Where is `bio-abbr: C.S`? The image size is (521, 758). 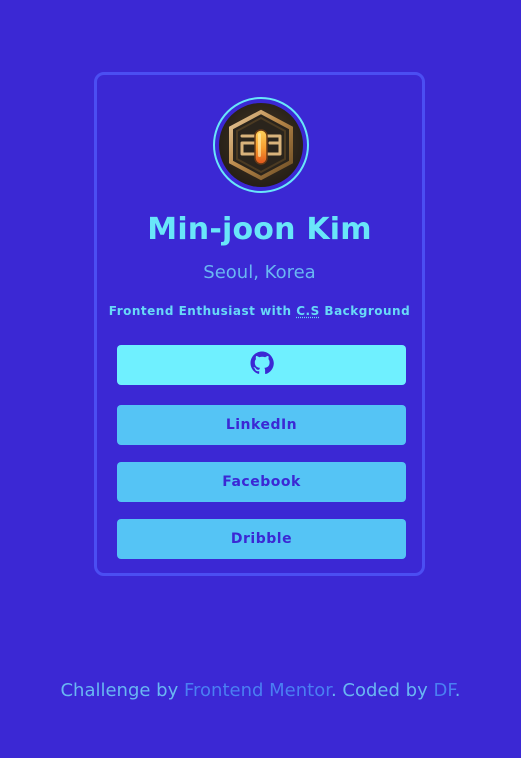 bio-abbr: C.S is located at coordinates (308, 311).